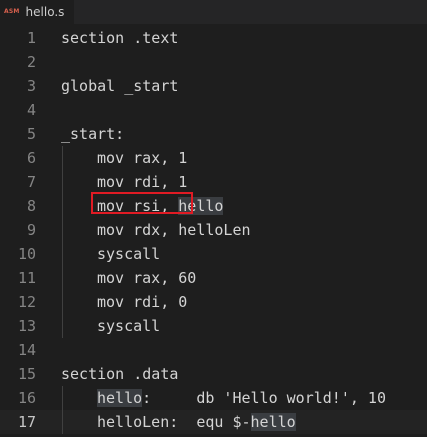  I want to click on line-number: 3, so click(31, 86).